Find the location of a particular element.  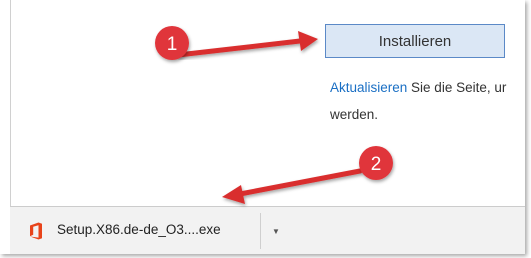

install-button: Installieren is located at coordinates (415, 41).